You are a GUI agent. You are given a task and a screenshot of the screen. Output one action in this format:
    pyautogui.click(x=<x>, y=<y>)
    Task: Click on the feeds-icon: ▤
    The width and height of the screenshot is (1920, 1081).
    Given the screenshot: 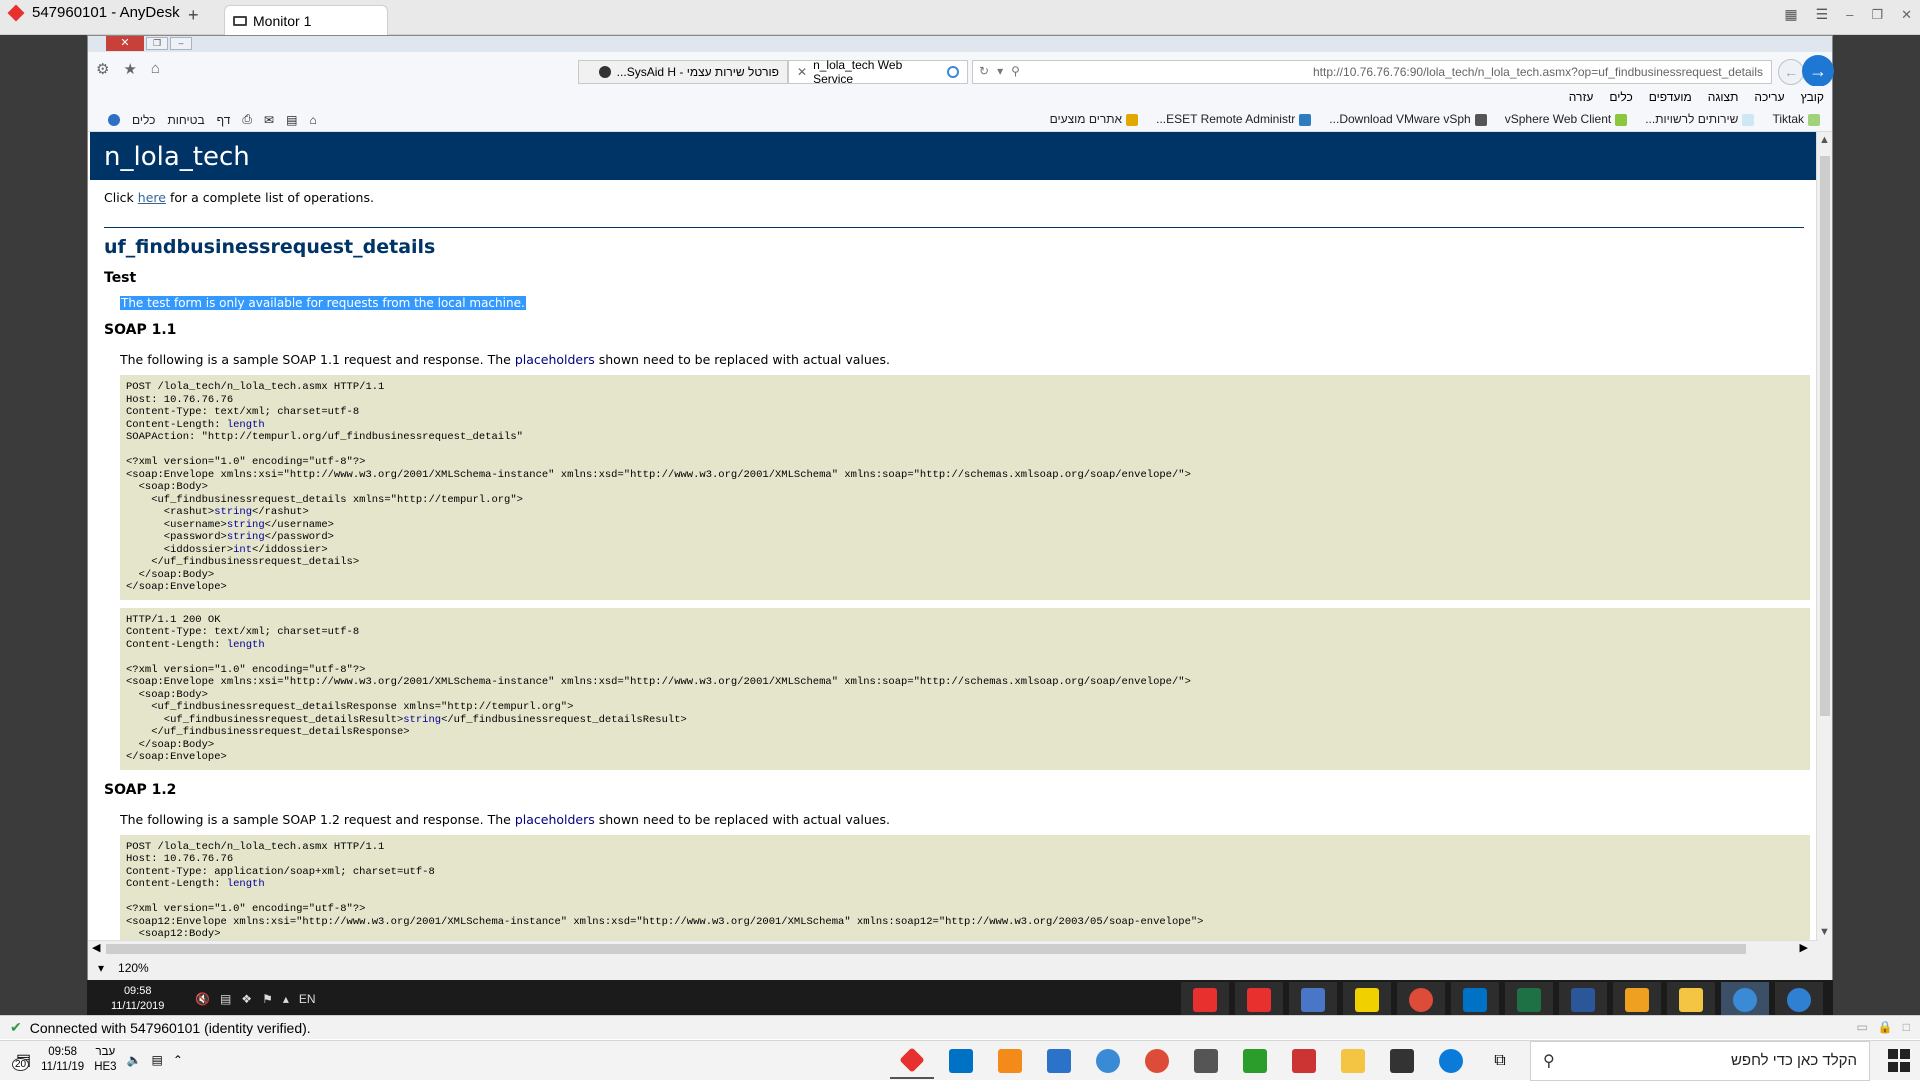 What is the action you would take?
    pyautogui.click(x=291, y=120)
    